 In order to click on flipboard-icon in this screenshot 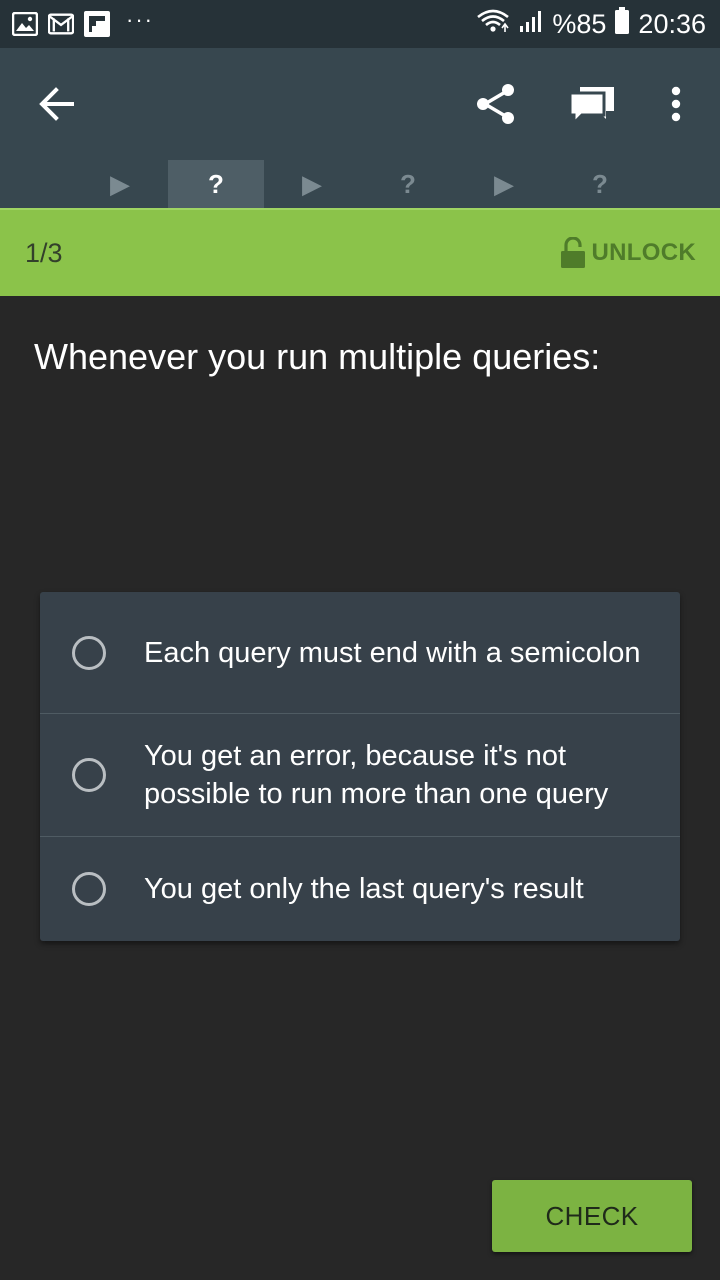, I will do `click(97, 24)`.